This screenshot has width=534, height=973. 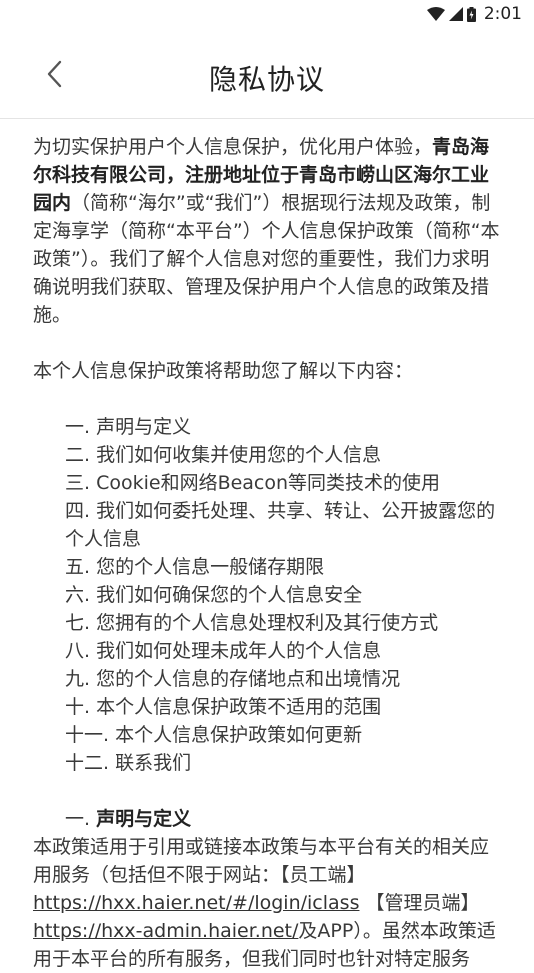 What do you see at coordinates (268, 819) in the screenshot?
I see `section-heading: 一. 声明与定义` at bounding box center [268, 819].